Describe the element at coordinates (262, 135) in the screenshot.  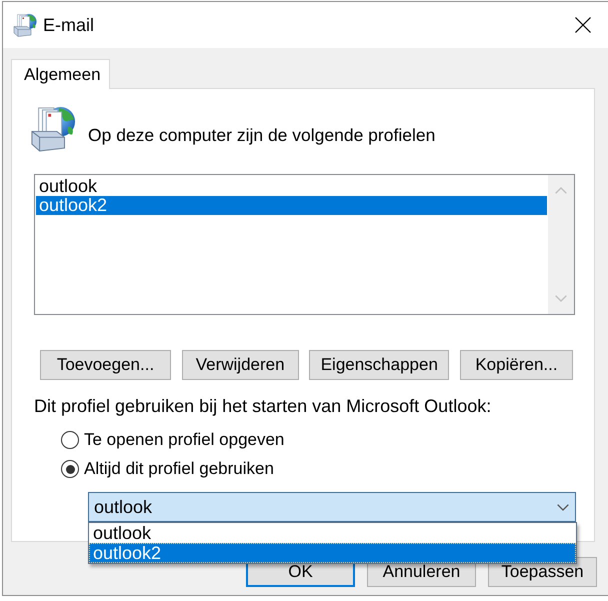
I see `profiles-heading: Op deze computer zijn de volgende profielen` at that location.